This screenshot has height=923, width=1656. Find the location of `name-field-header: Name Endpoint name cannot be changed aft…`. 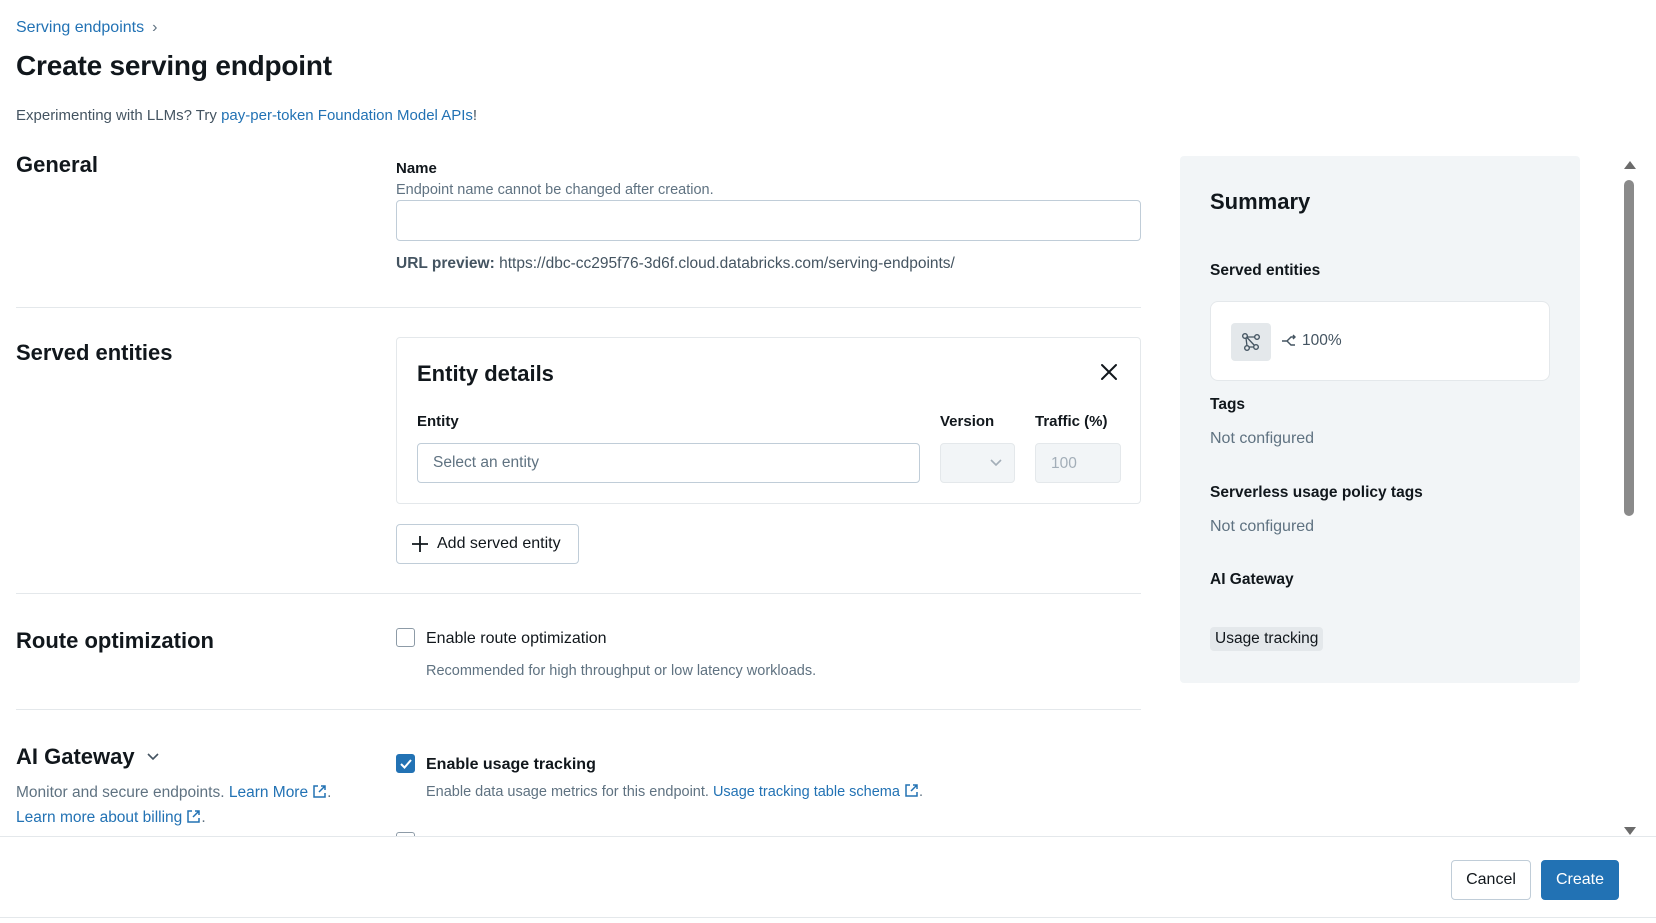

name-field-header: Name Endpoint name cannot be changed aft… is located at coordinates (768, 179).